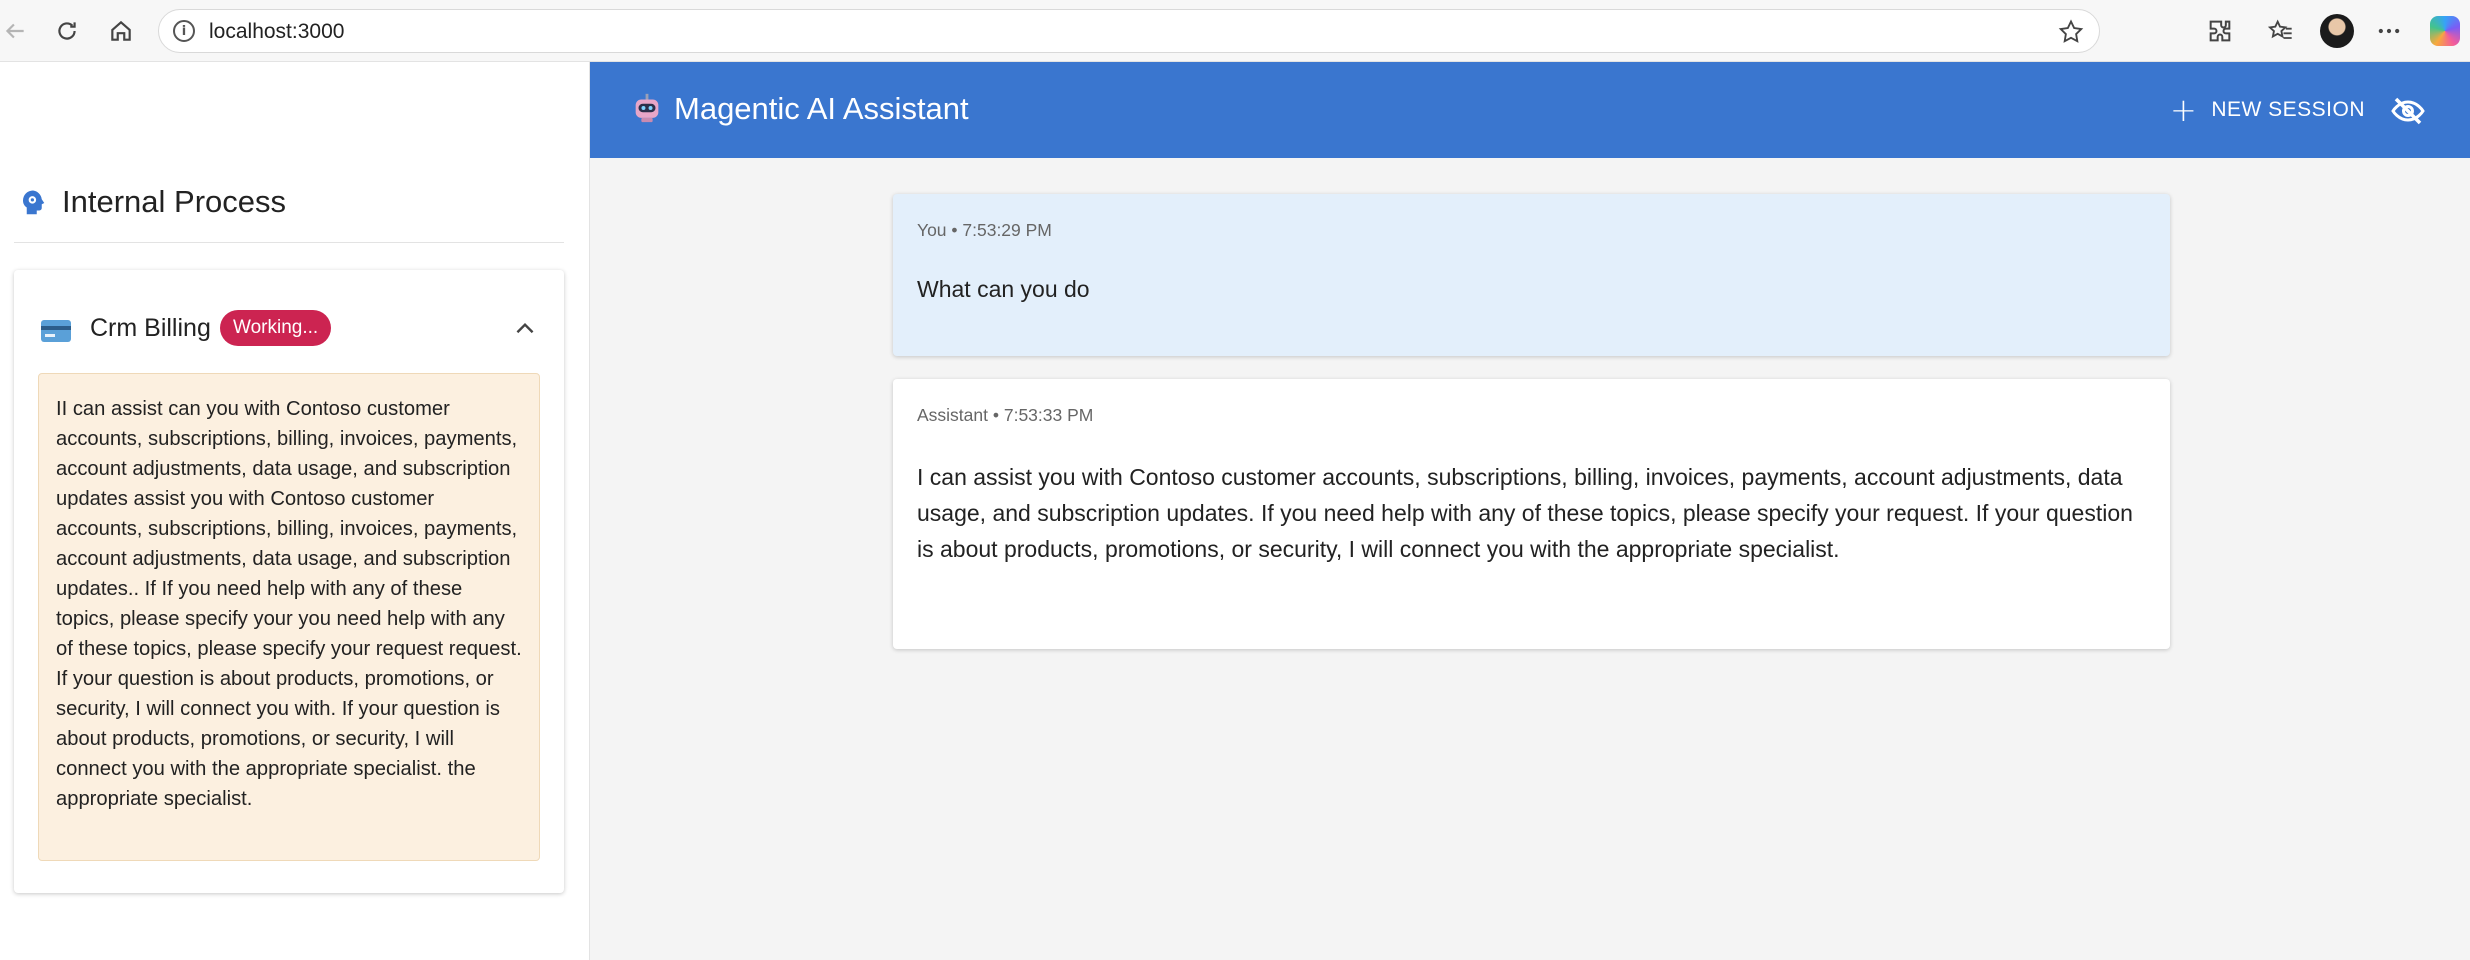  What do you see at coordinates (1005, 415) in the screenshot?
I see `message-meta: Assistant • 7:53:33 PM` at bounding box center [1005, 415].